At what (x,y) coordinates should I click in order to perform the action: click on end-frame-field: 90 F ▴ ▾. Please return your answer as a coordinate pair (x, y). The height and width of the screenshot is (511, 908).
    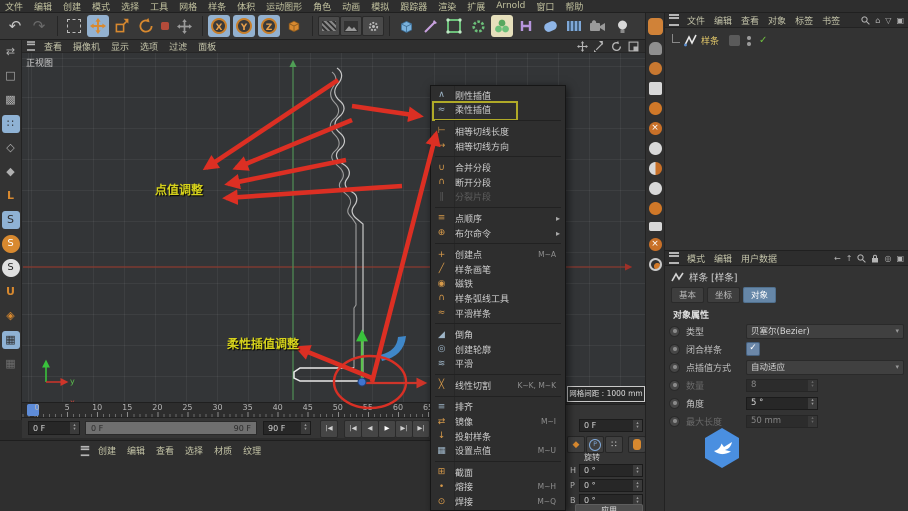
    Looking at the image, I should click on (287, 428).